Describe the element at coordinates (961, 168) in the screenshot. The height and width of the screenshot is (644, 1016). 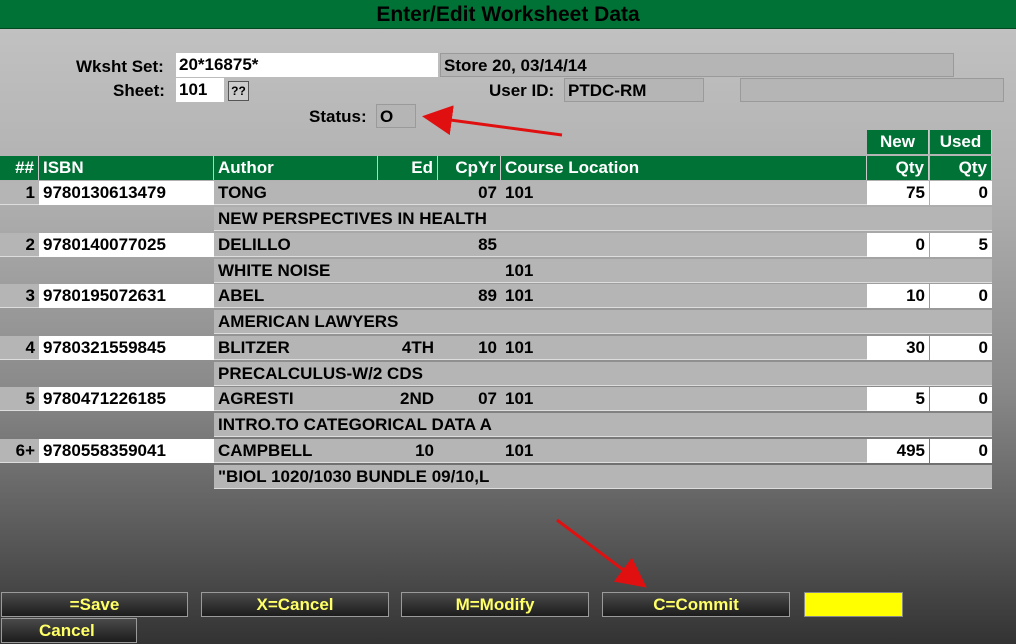
I see `col-header-qty-used: Qty` at that location.